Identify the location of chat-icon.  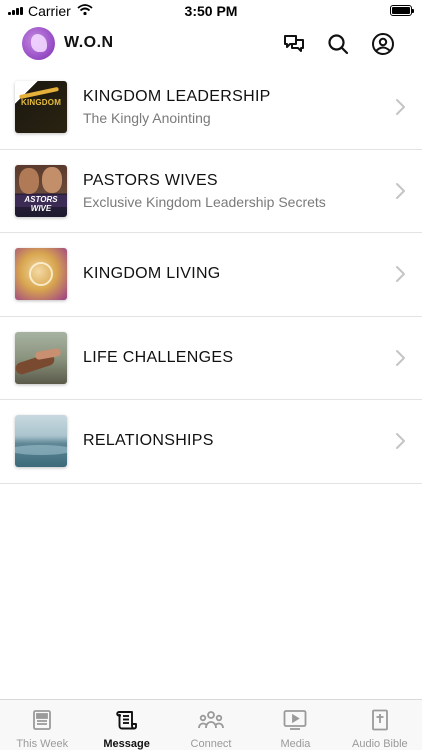
(294, 43).